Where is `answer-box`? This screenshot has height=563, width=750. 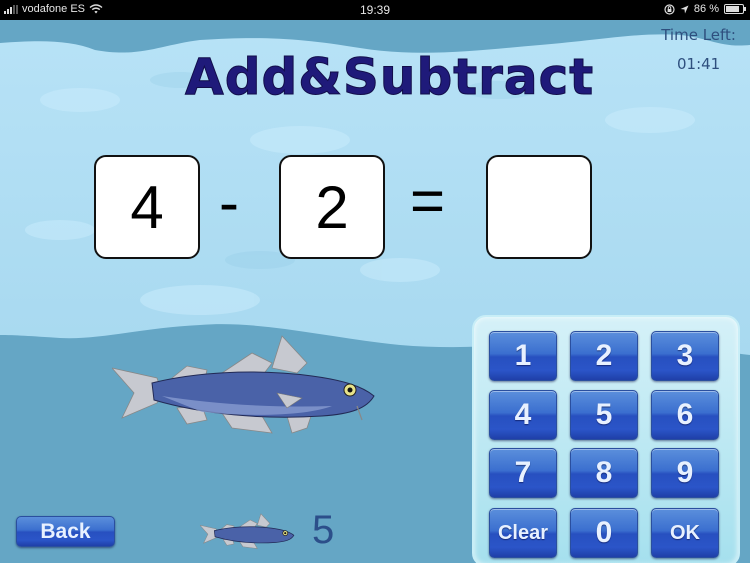 answer-box is located at coordinates (539, 207).